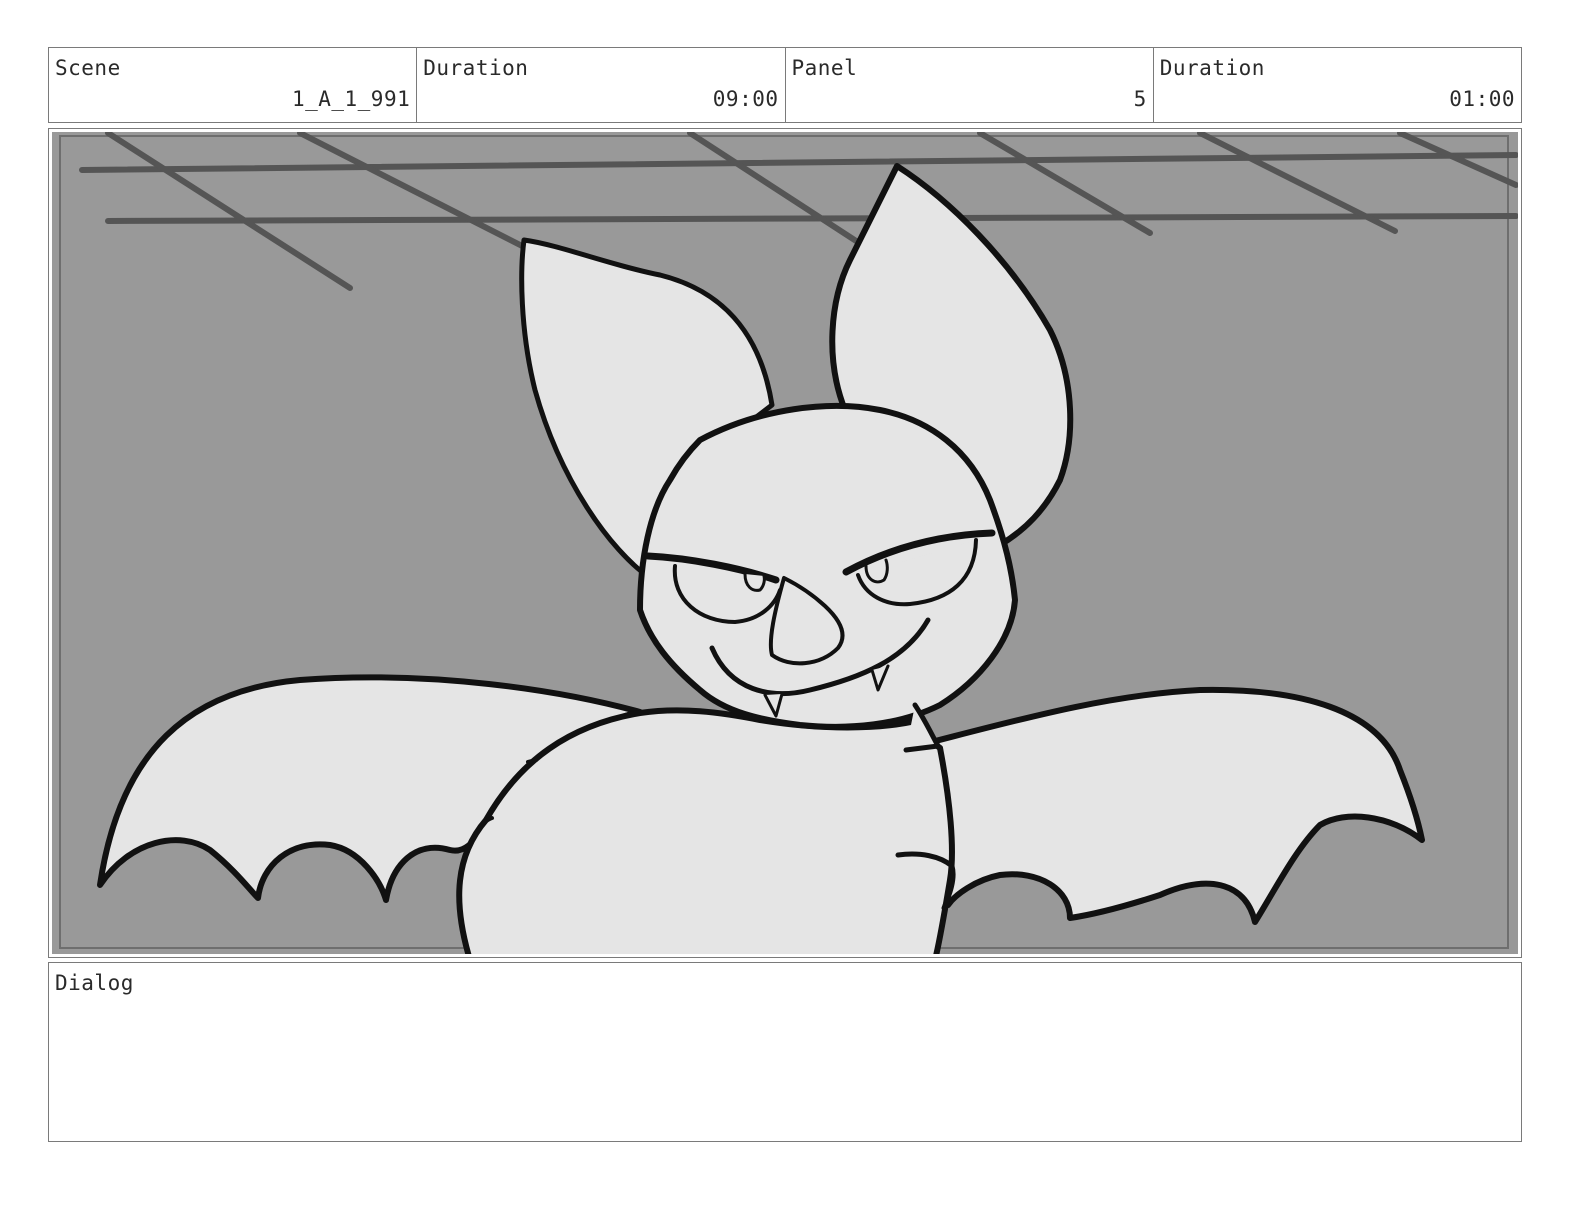 The width and height of the screenshot is (1584, 1224). I want to click on scene-value: 1_A_1_991, so click(351, 99).